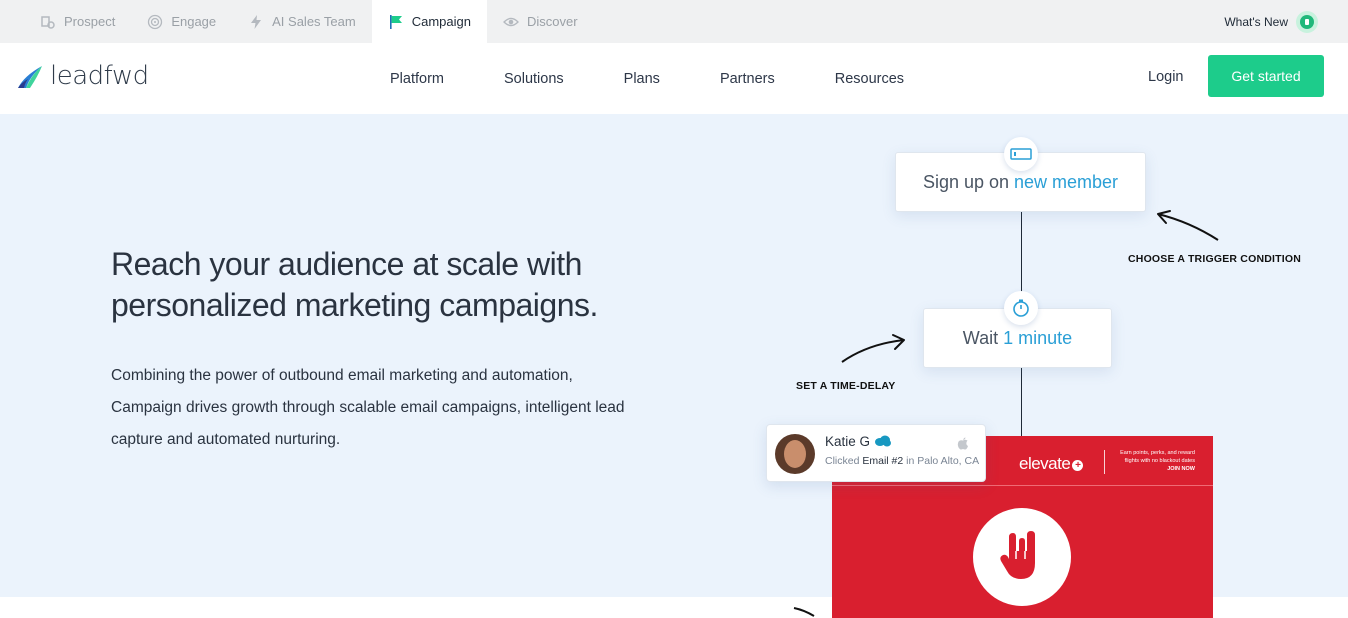 The image size is (1348, 618). Describe the element at coordinates (1066, 181) in the screenshot. I see `trigger-highlight: new member` at that location.